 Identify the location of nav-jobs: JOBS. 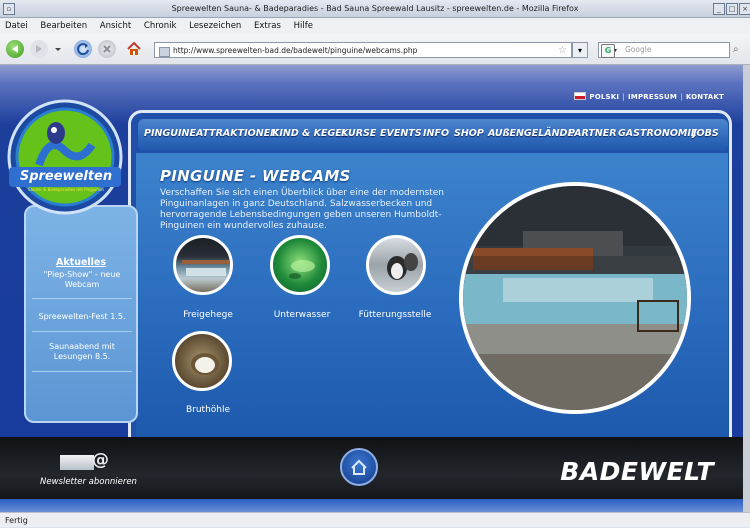
(706, 133).